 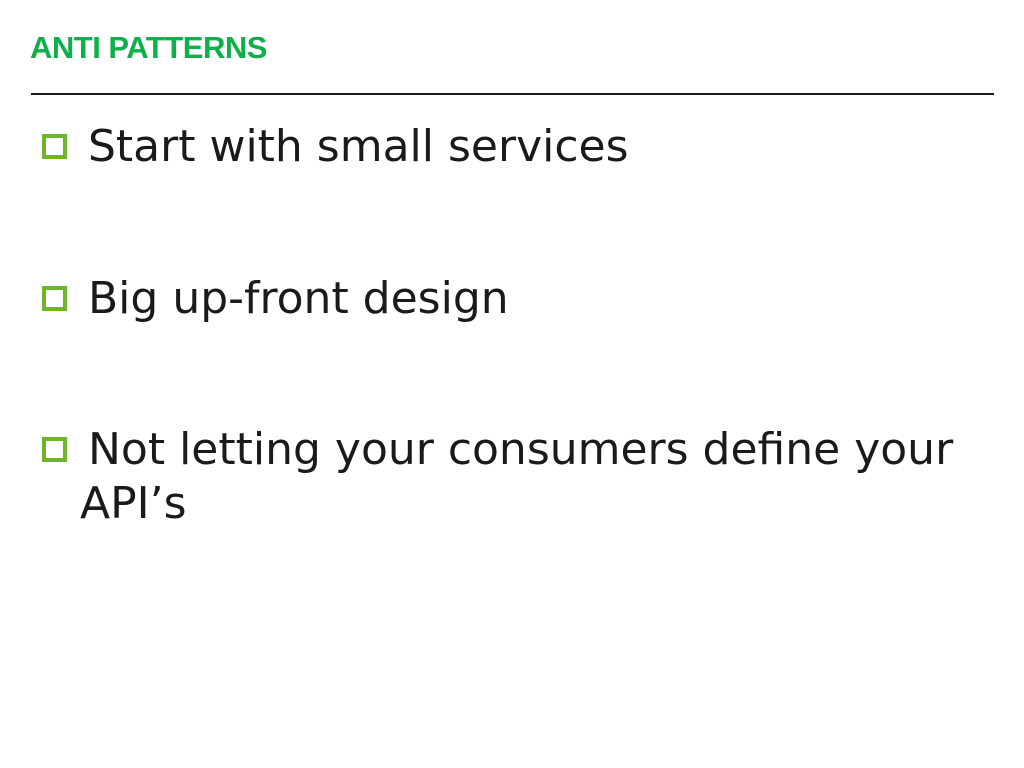 I want to click on bullet-text: Big up-front design, so click(x=298, y=298).